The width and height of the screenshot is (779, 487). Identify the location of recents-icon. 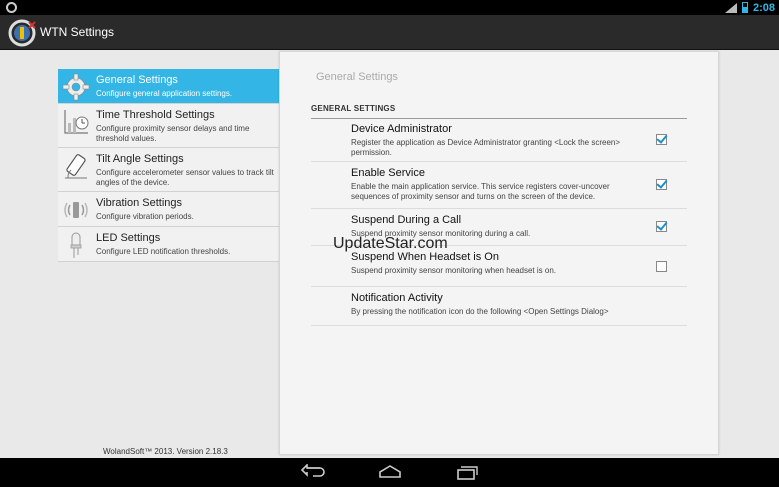
(467, 472).